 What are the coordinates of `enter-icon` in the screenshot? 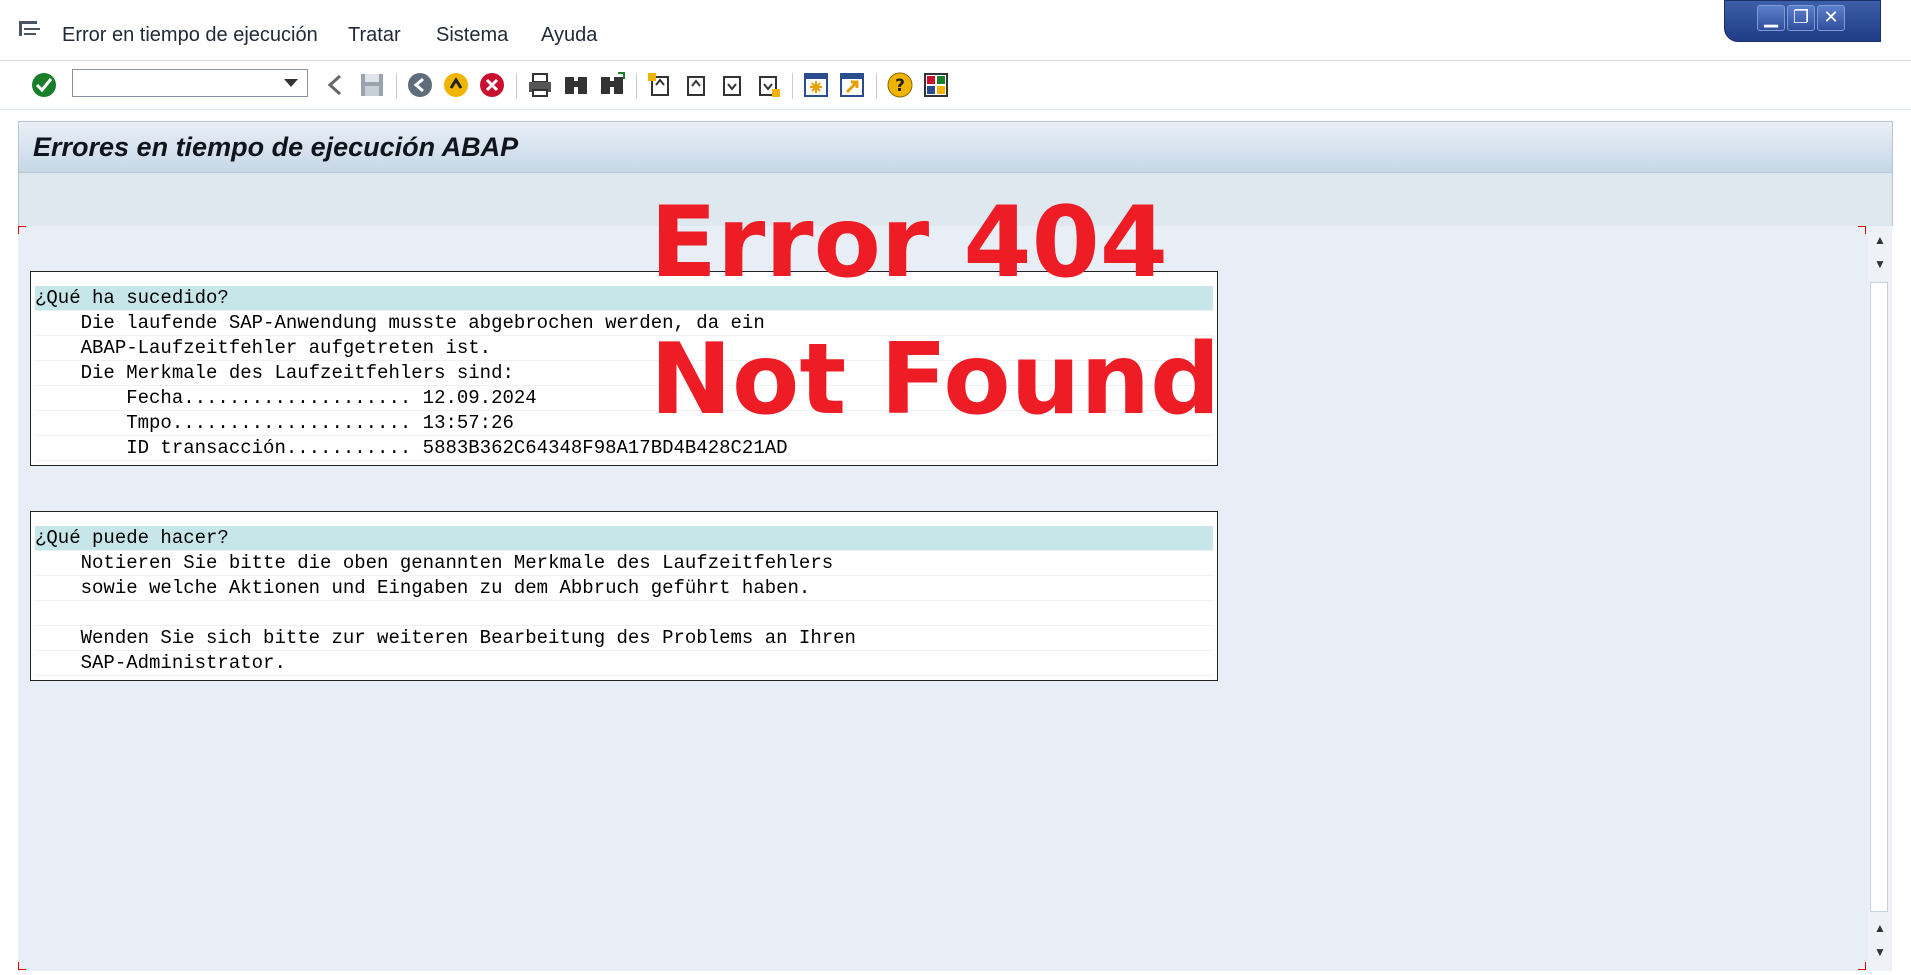 It's located at (44, 85).